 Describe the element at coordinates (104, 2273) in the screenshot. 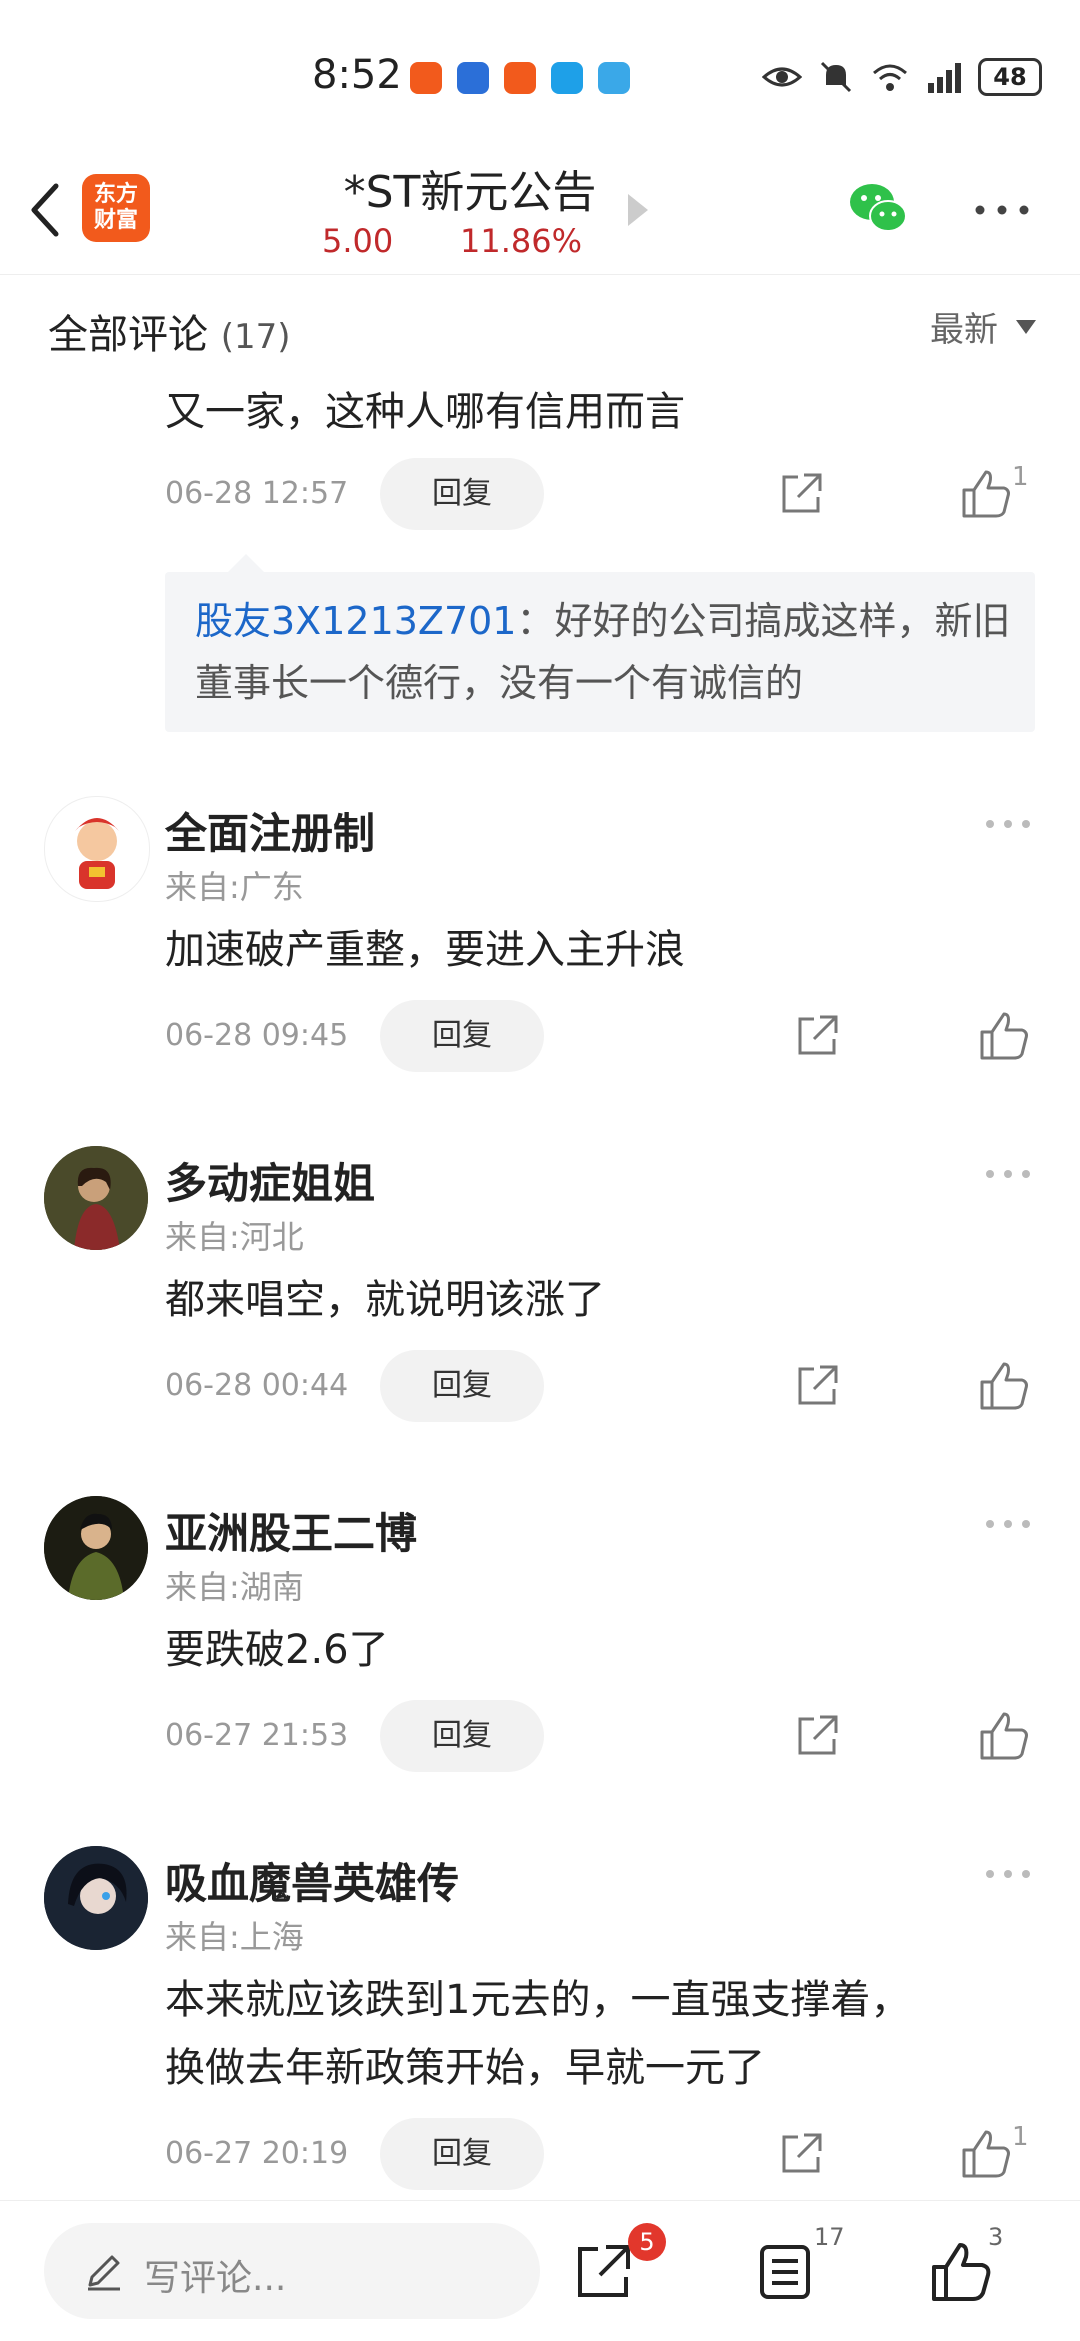

I see `pencil-icon` at that location.